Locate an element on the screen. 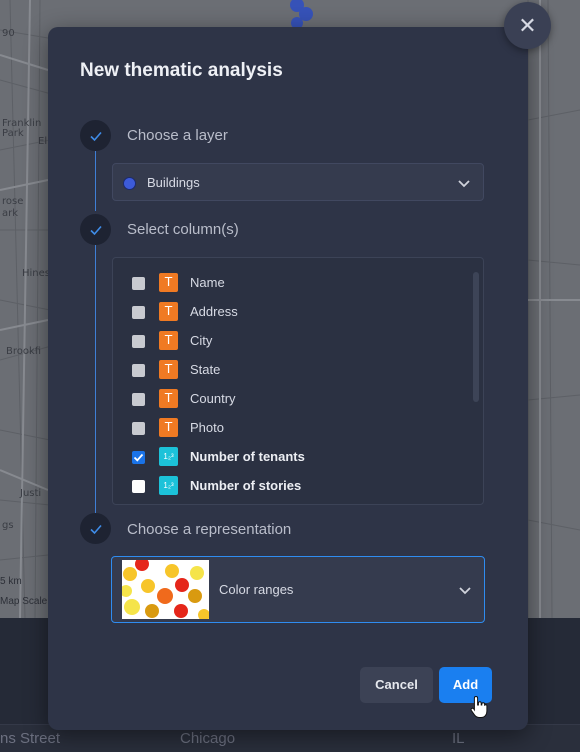 This screenshot has width=580, height=752. list-item: T City is located at coordinates (293, 342).